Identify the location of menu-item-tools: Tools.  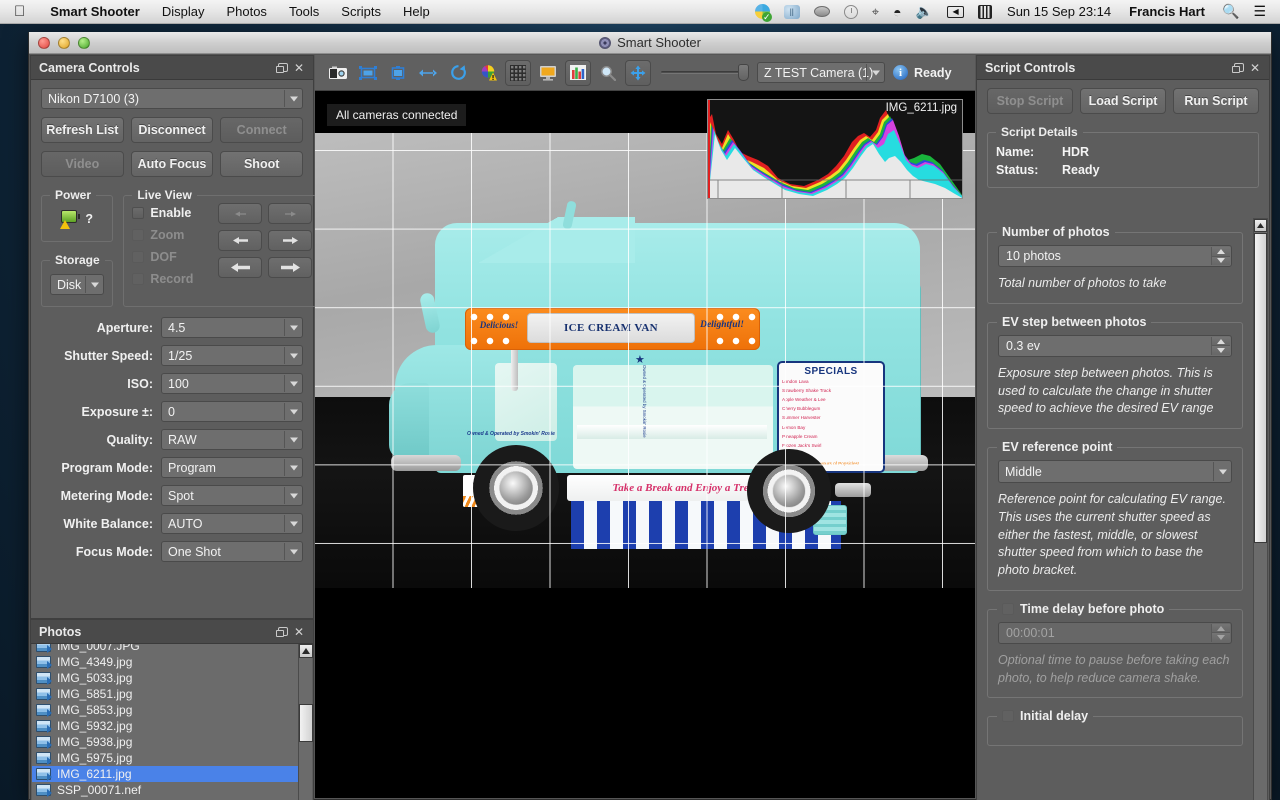
(304, 12).